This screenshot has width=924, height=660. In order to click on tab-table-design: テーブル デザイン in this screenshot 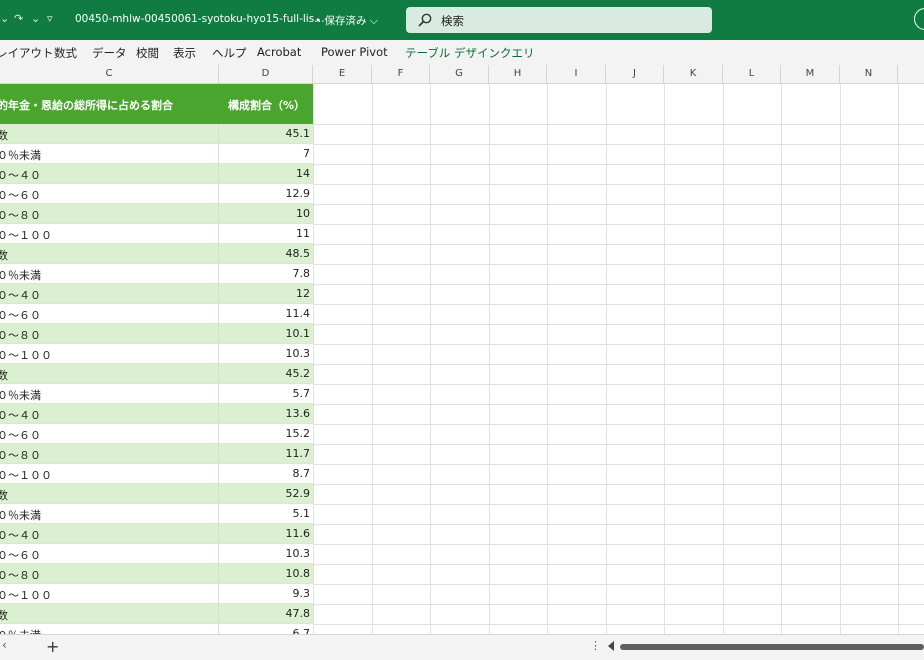, I will do `click(452, 53)`.